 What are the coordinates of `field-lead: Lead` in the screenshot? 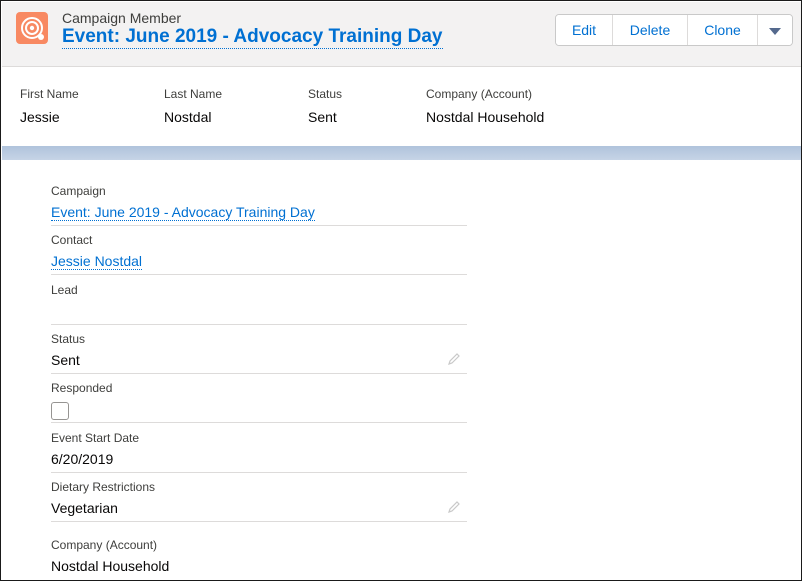 It's located at (259, 300).